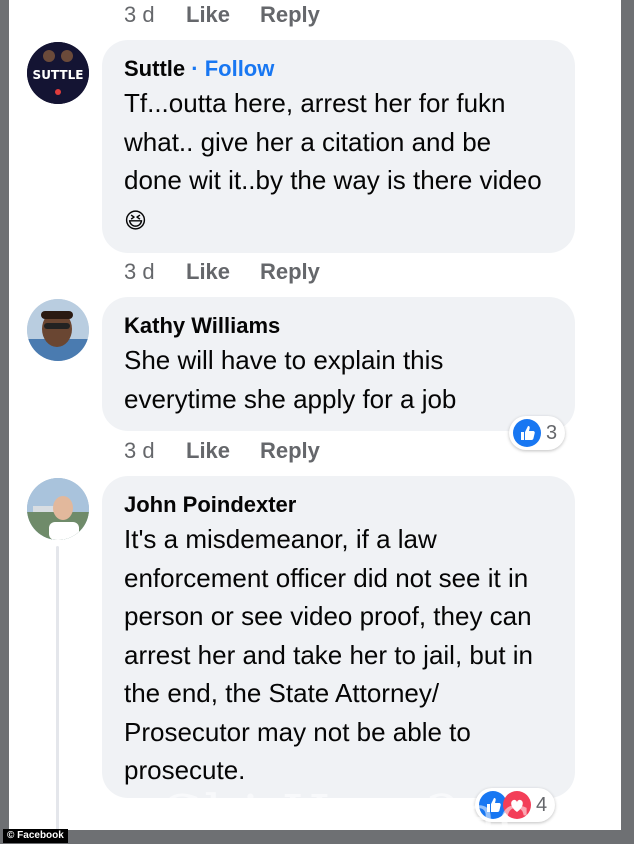 The width and height of the screenshot is (634, 844). What do you see at coordinates (57, 688) in the screenshot?
I see `reply-thread-line` at bounding box center [57, 688].